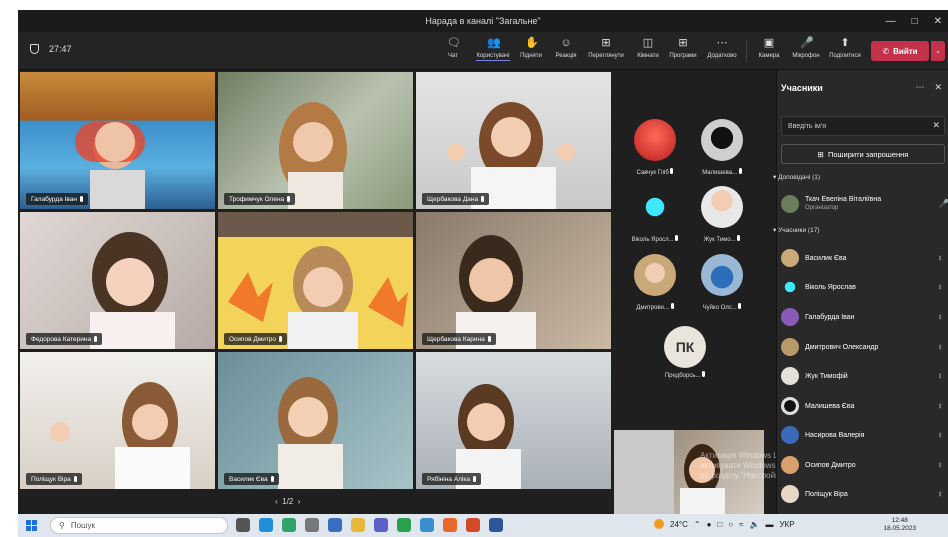 The image size is (948, 537). What do you see at coordinates (899, 525) in the screenshot?
I see `taskbar-clock: 12:48 18.05.2023` at bounding box center [899, 525].